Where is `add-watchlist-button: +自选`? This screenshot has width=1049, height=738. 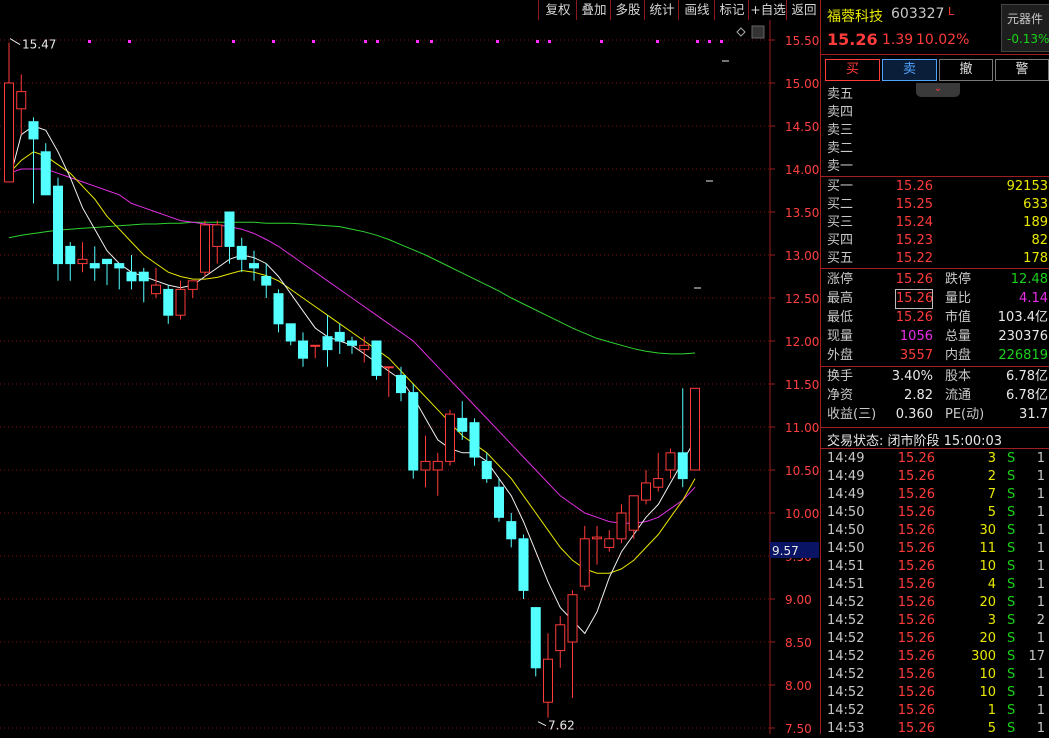 add-watchlist-button: +自选 is located at coordinates (767, 10).